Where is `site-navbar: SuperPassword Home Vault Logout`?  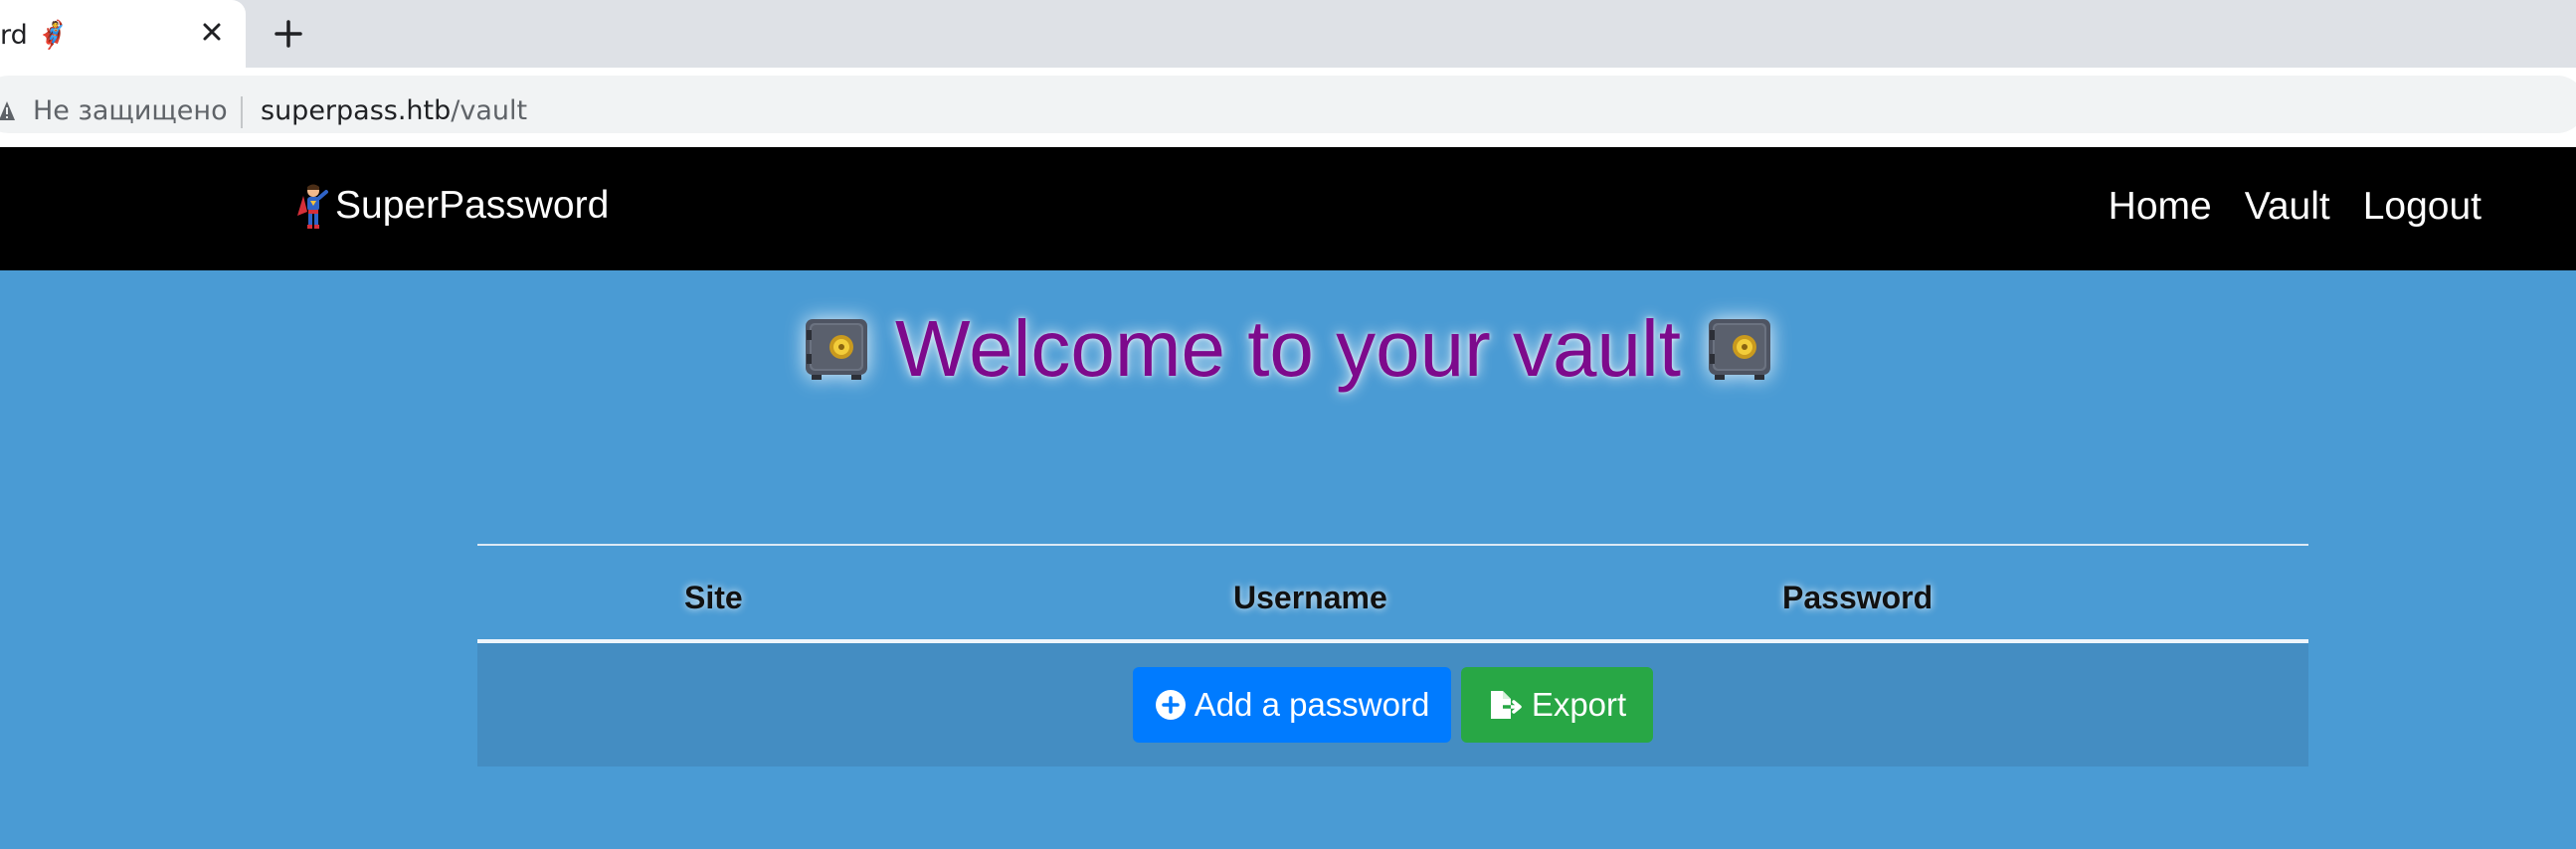
site-navbar: SuperPassword Home Vault Logout is located at coordinates (1288, 209).